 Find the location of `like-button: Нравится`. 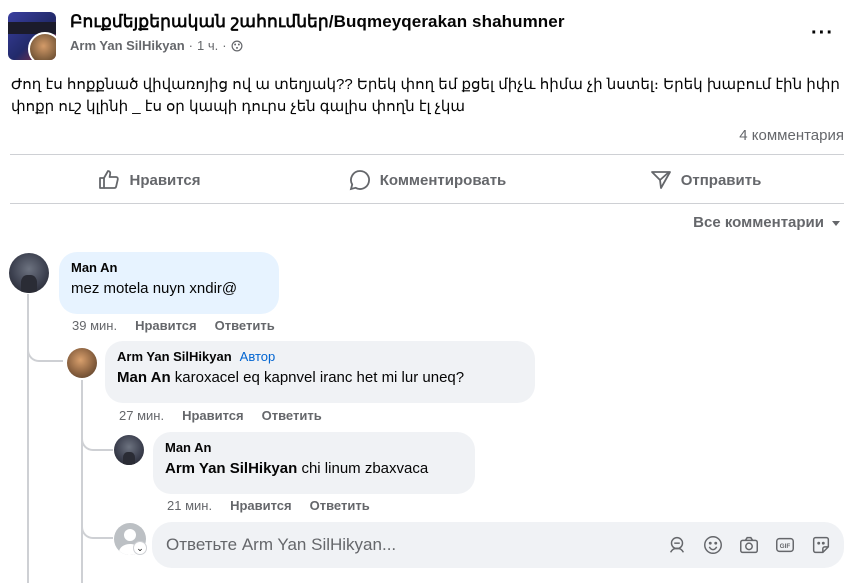

like-button: Нравится is located at coordinates (149, 180).